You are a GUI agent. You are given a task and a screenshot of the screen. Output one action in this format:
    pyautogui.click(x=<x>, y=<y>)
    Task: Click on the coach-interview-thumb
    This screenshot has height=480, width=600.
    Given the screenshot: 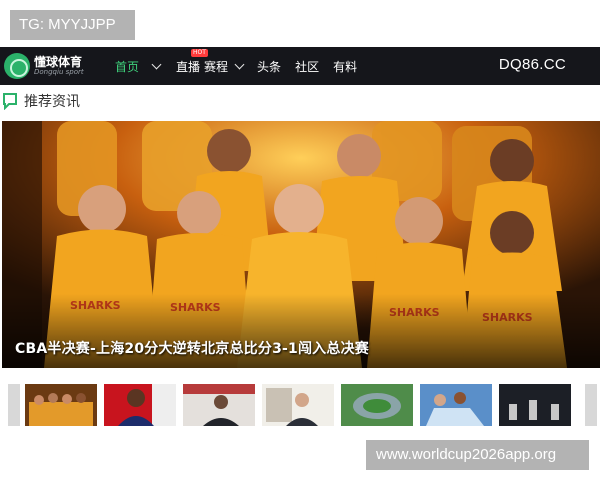 What is the action you would take?
    pyautogui.click(x=298, y=405)
    